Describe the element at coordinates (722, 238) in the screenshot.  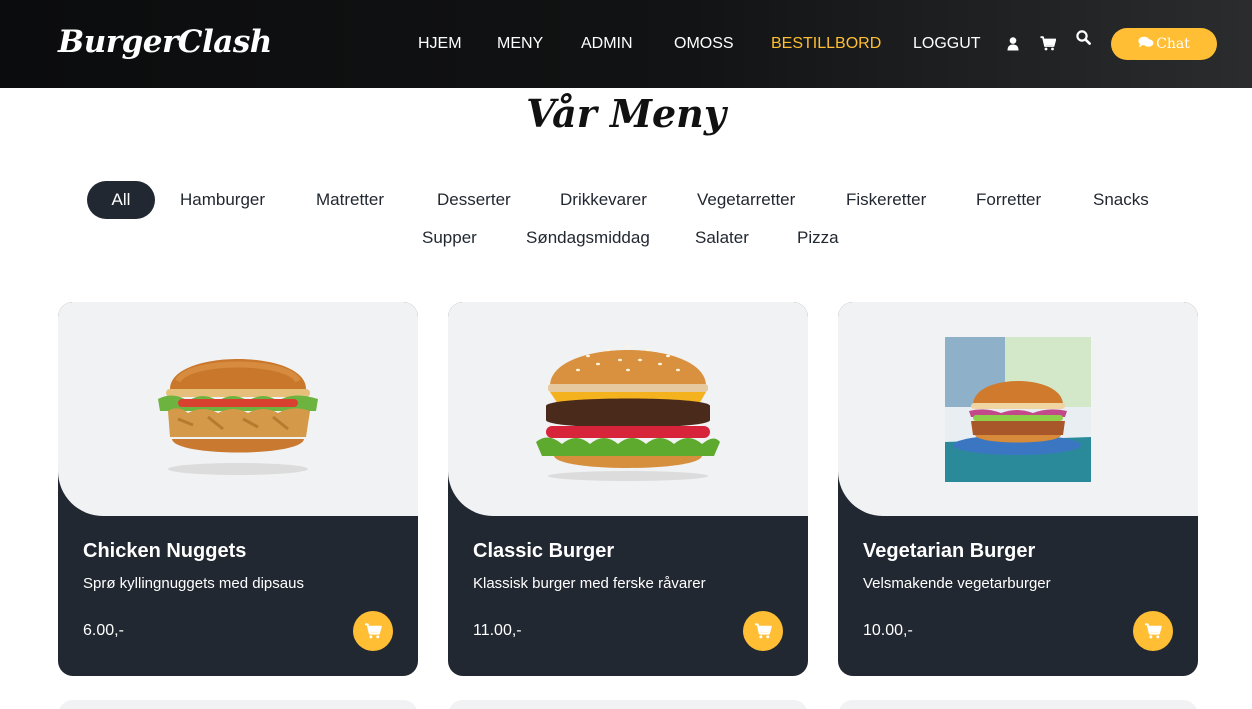
I see `filter-salater: Salater` at that location.